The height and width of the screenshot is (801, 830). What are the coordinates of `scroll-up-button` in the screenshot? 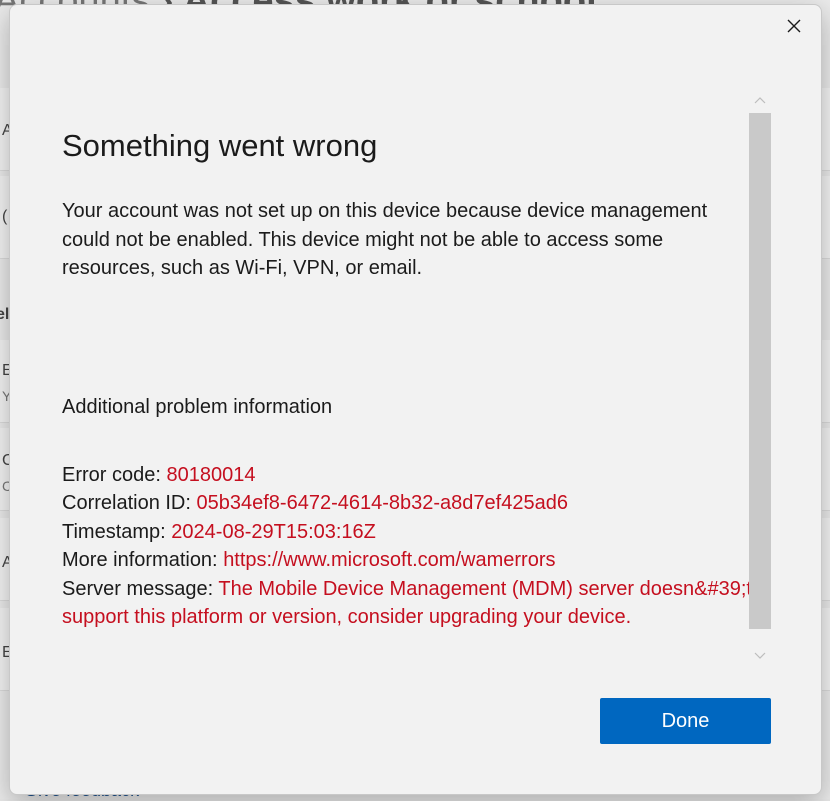 It's located at (760, 100).